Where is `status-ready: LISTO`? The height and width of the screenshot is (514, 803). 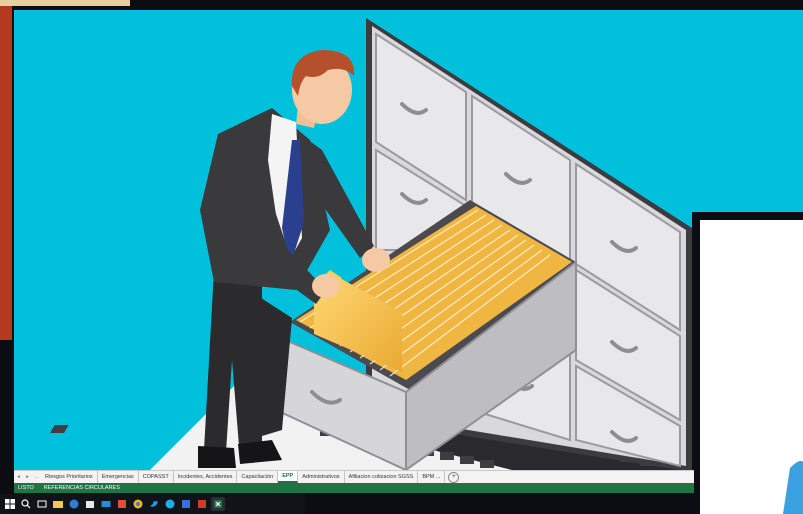 status-ready: LISTO is located at coordinates (26, 488).